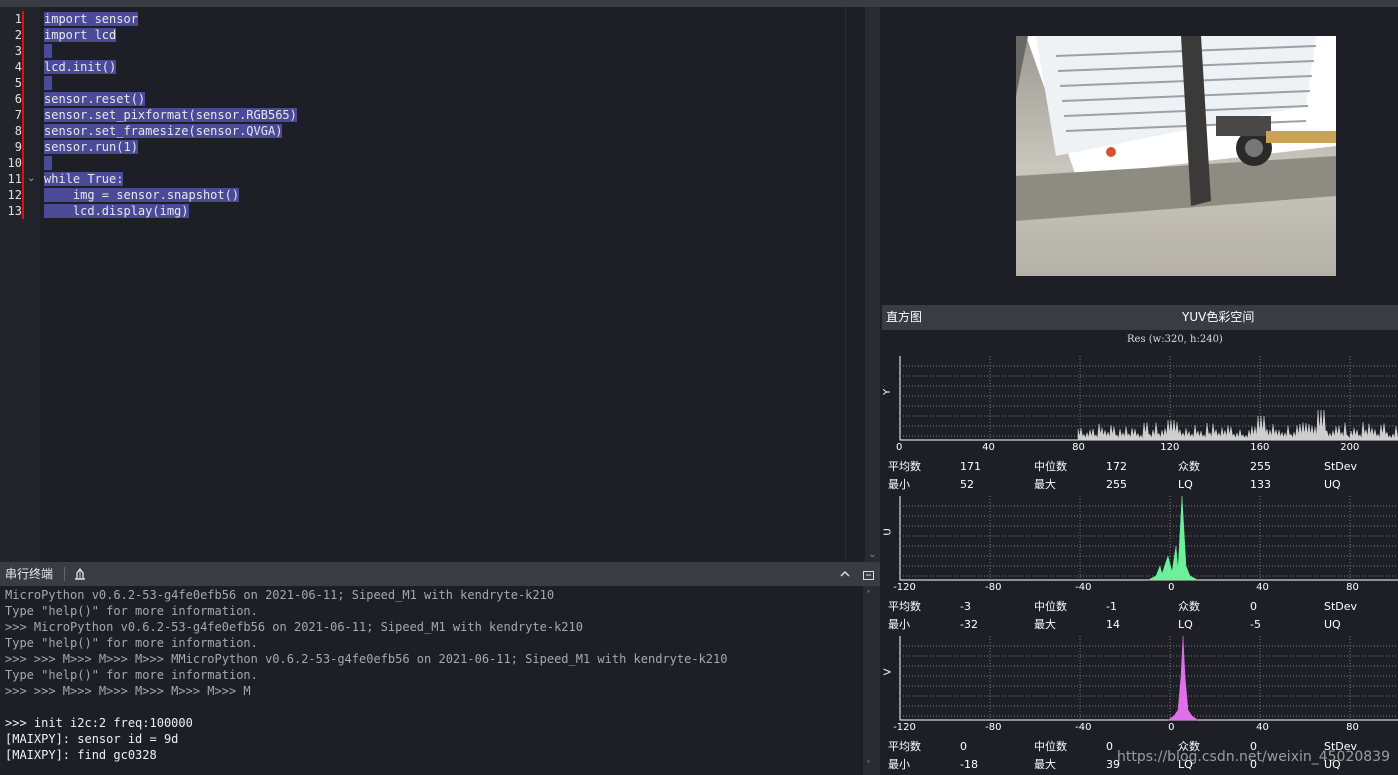  I want to click on channel-axis-label: V, so click(888, 672).